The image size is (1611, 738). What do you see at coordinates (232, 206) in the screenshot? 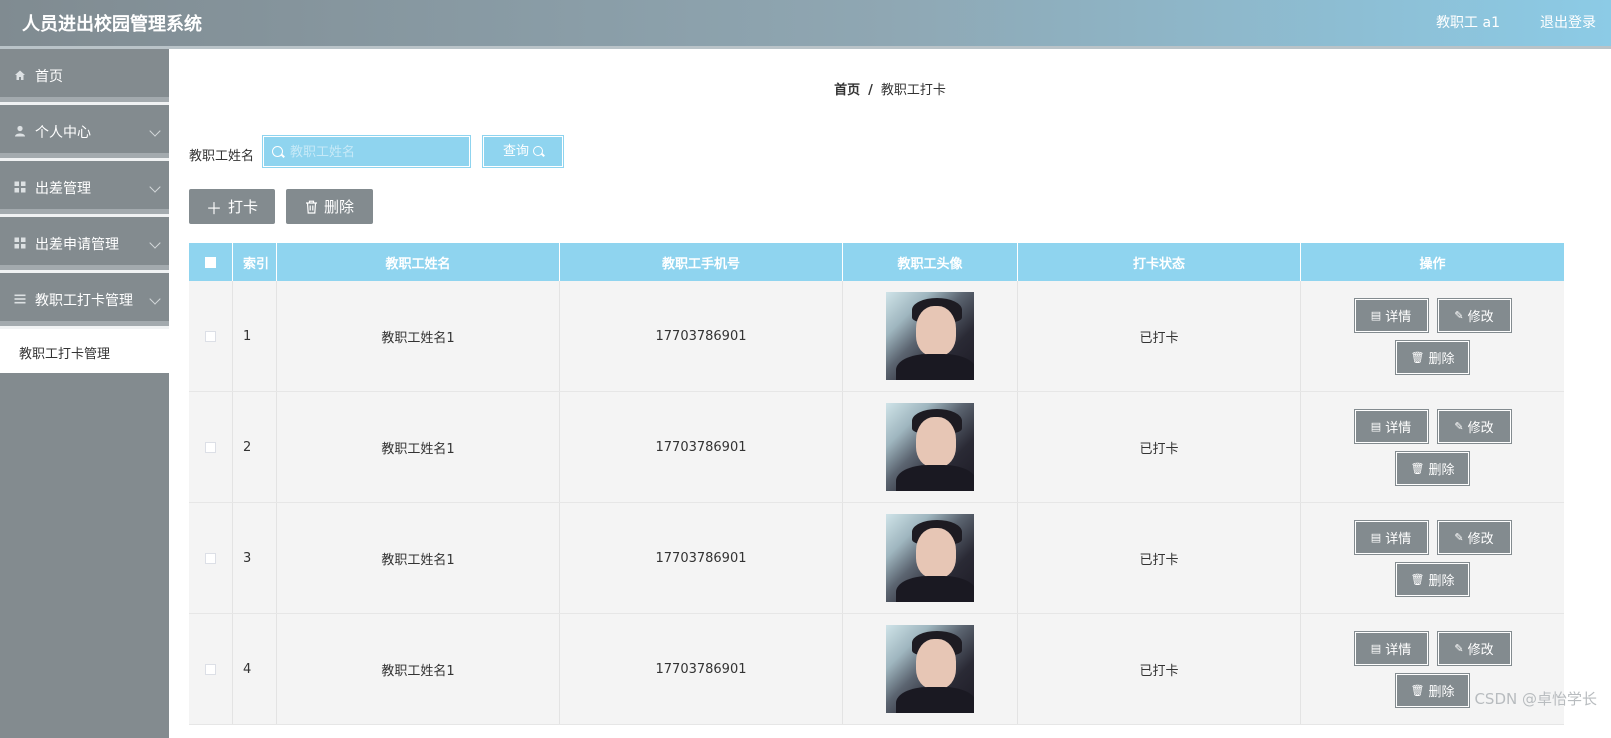
I see `checkin-button: ＋ 打卡` at bounding box center [232, 206].